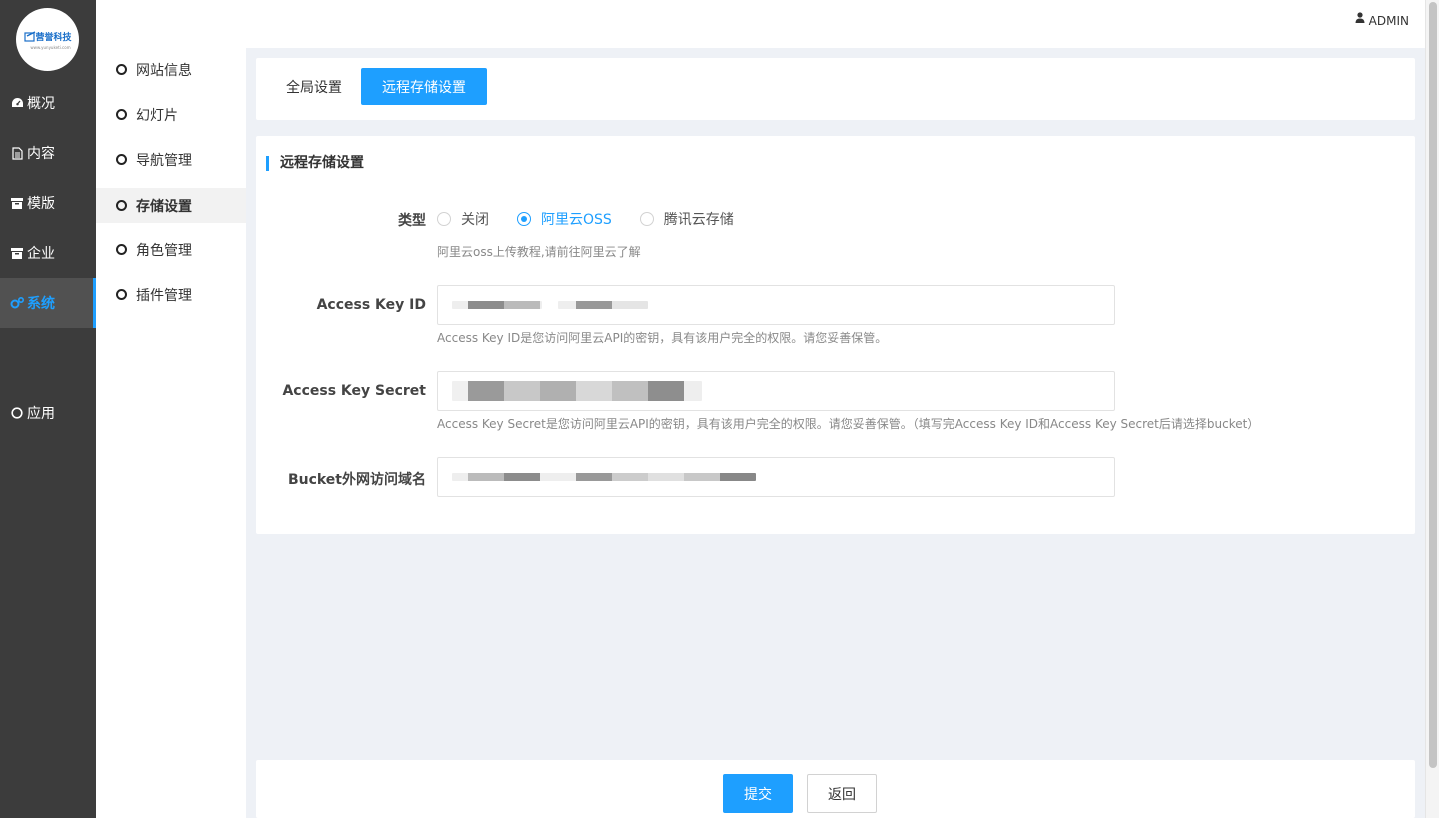 Image resolution: width=1439 pixels, height=818 pixels. I want to click on subnav-item-plugins: 插件管理, so click(171, 294).